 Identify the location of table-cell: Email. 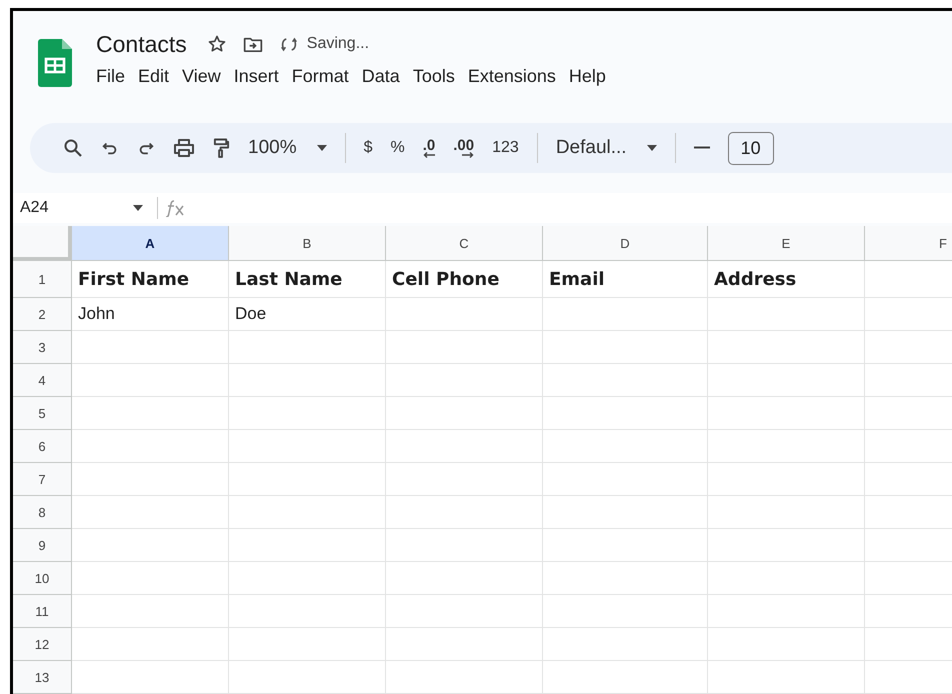
(625, 279).